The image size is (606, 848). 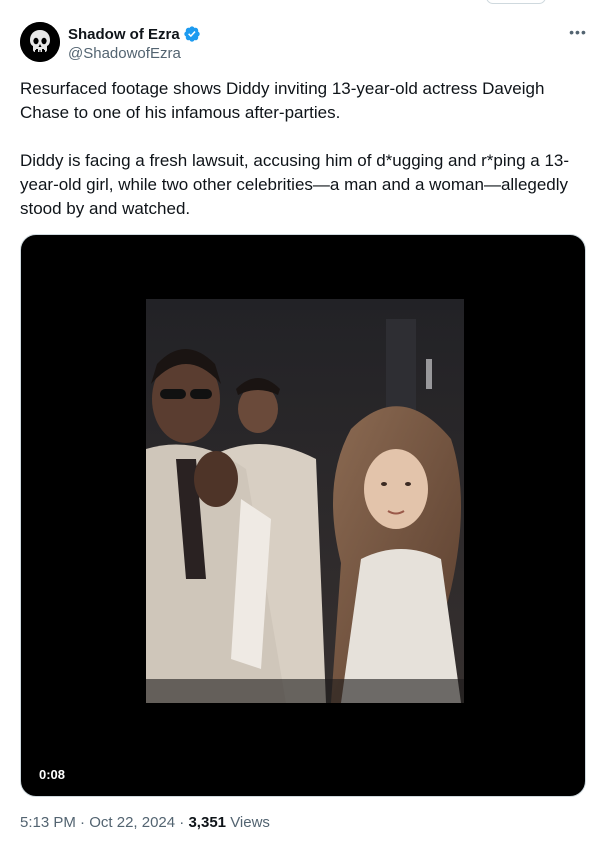 What do you see at coordinates (48, 822) in the screenshot?
I see `tweet-time: 5:13 PM` at bounding box center [48, 822].